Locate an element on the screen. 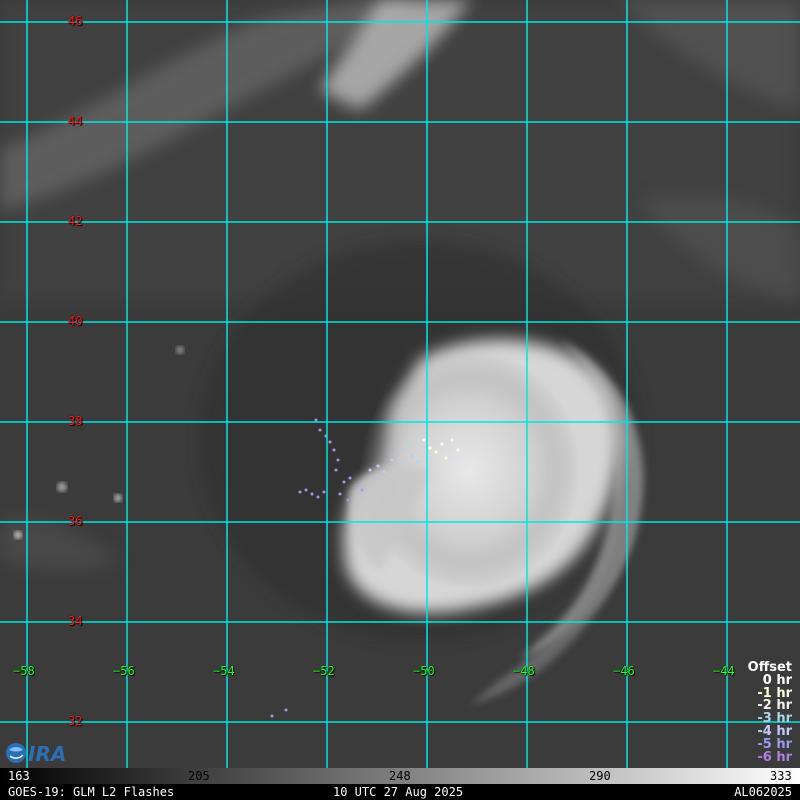 This screenshot has height=800, width=800. cira-logo-icon: IRA is located at coordinates (36, 754).